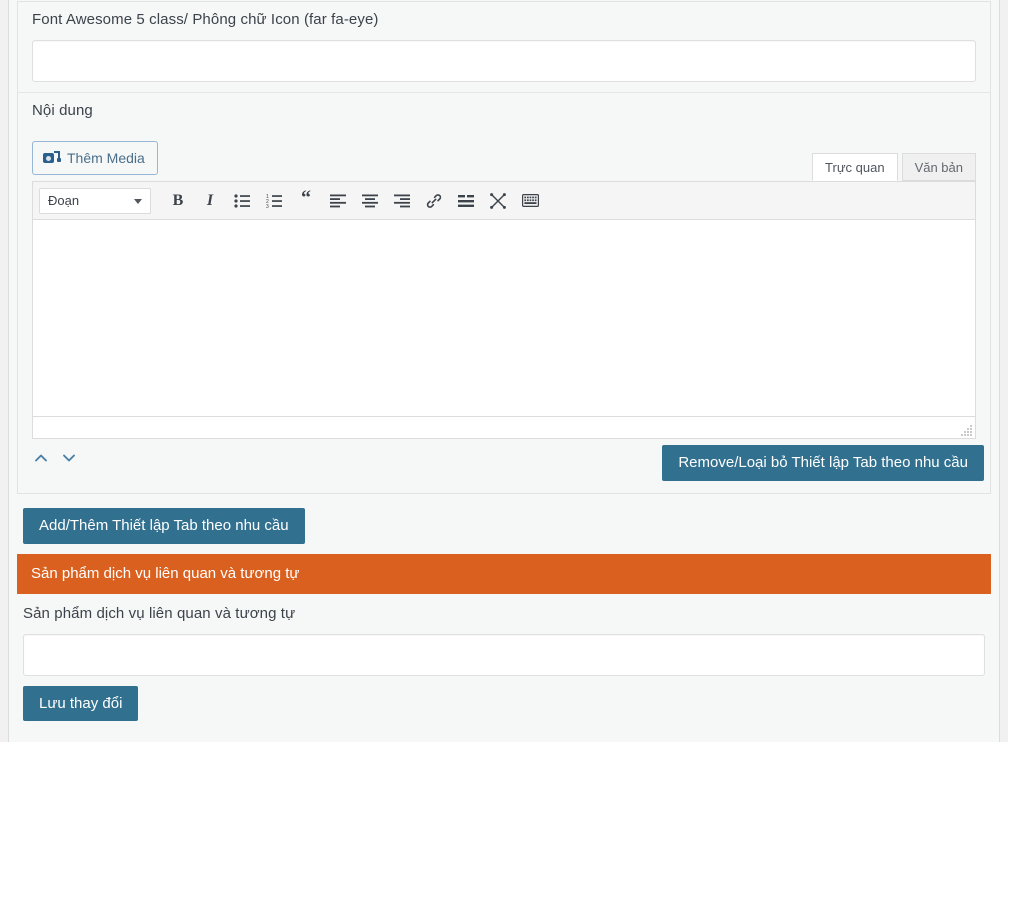 Image resolution: width=1024 pixels, height=909 pixels. I want to click on related-products-label: Sản phẩm dịch vụ liên quan và tương tự, so click(159, 613).